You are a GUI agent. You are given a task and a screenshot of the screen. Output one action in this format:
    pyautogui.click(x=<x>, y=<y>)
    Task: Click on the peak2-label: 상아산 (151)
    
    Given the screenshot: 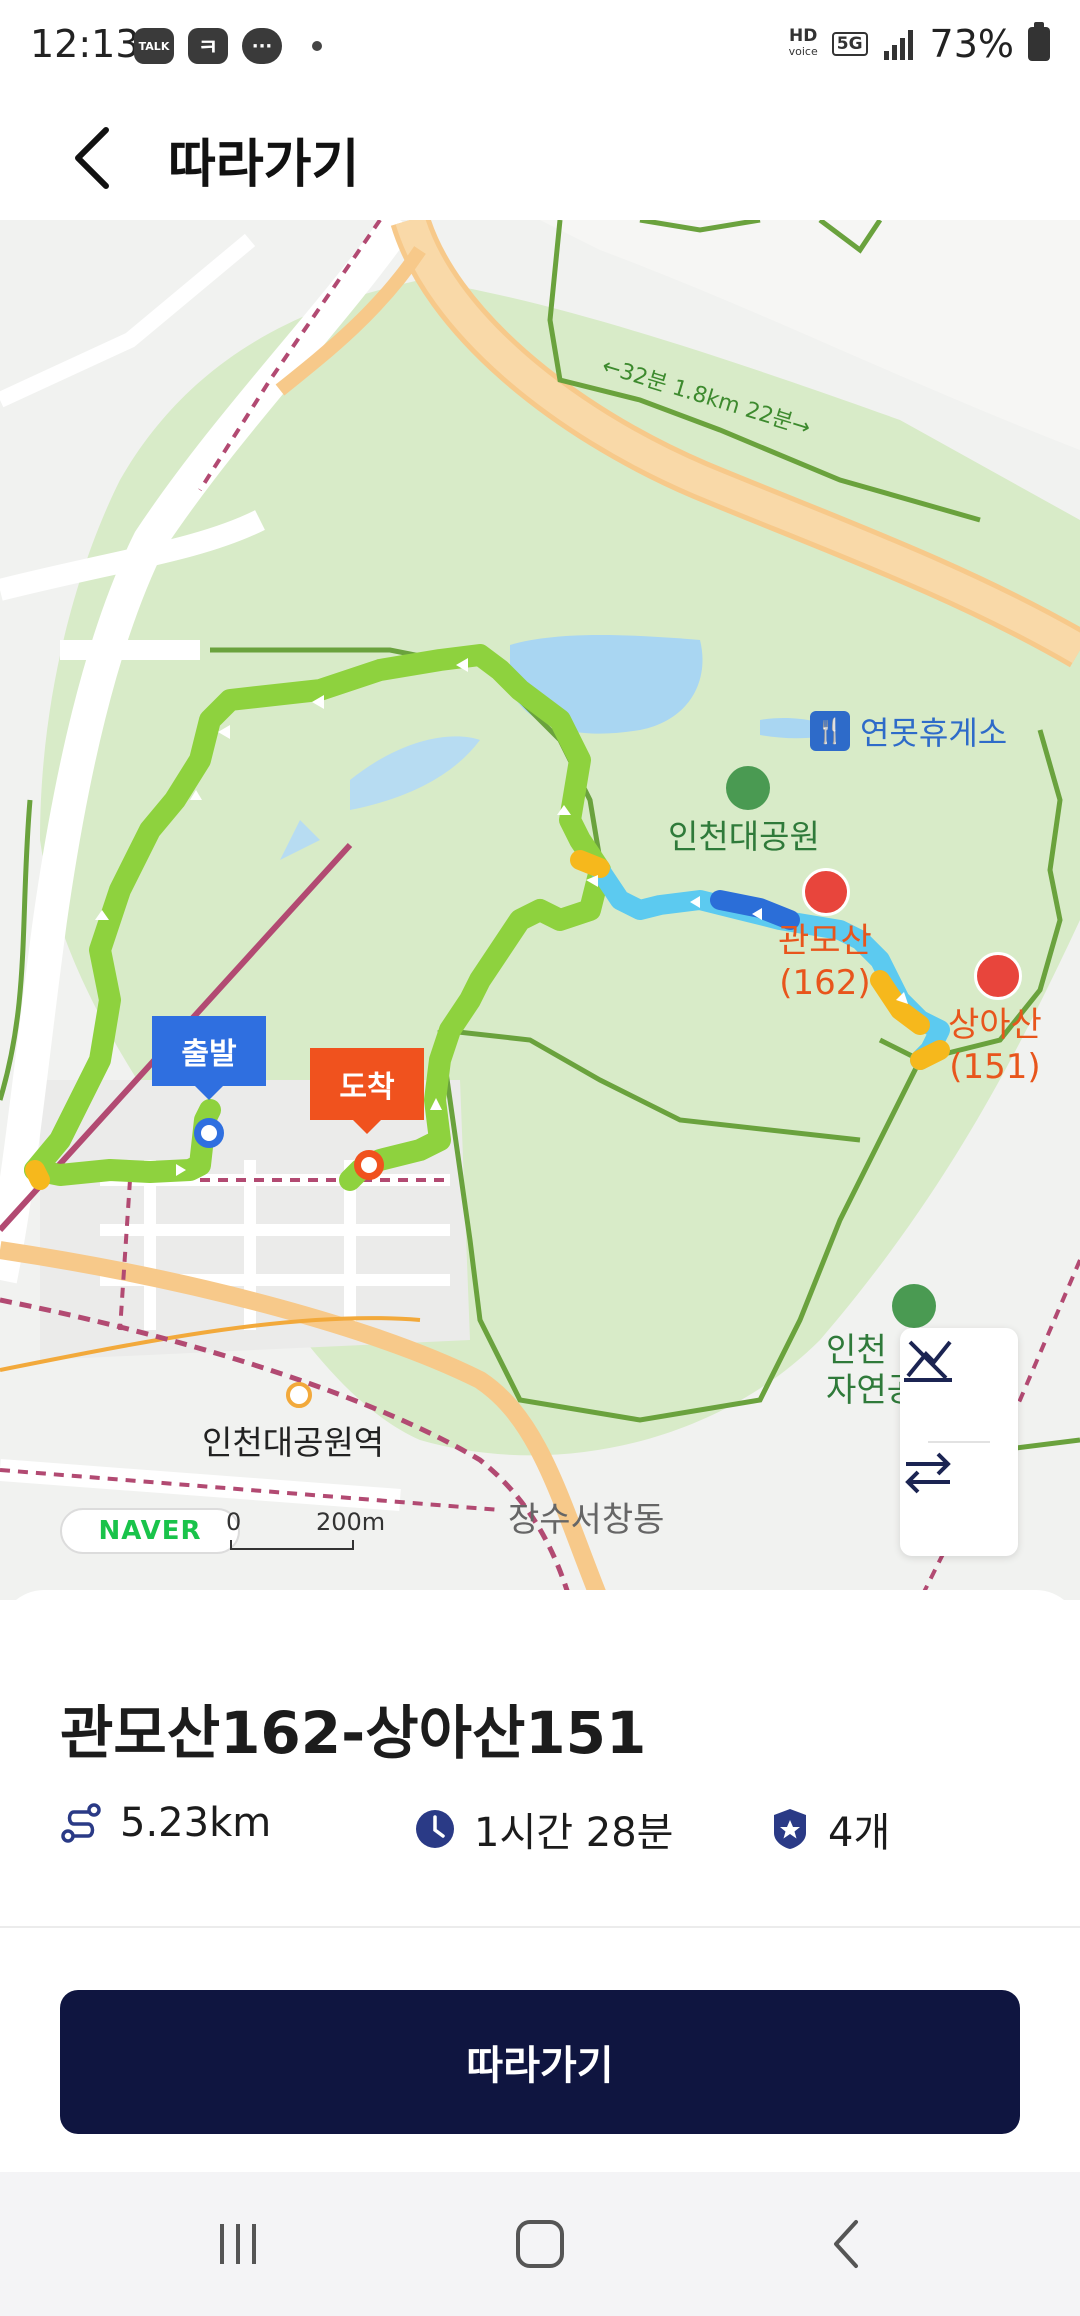 What is the action you would take?
    pyautogui.click(x=995, y=1046)
    